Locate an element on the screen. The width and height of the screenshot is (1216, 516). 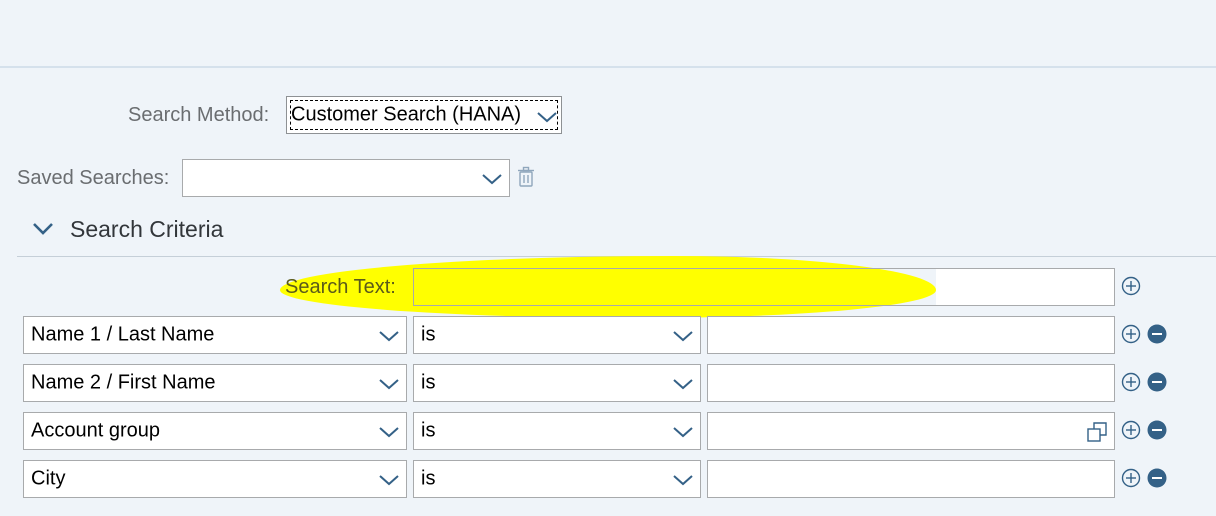
criteria-field-select: Name 2 / First Name is located at coordinates (215, 383).